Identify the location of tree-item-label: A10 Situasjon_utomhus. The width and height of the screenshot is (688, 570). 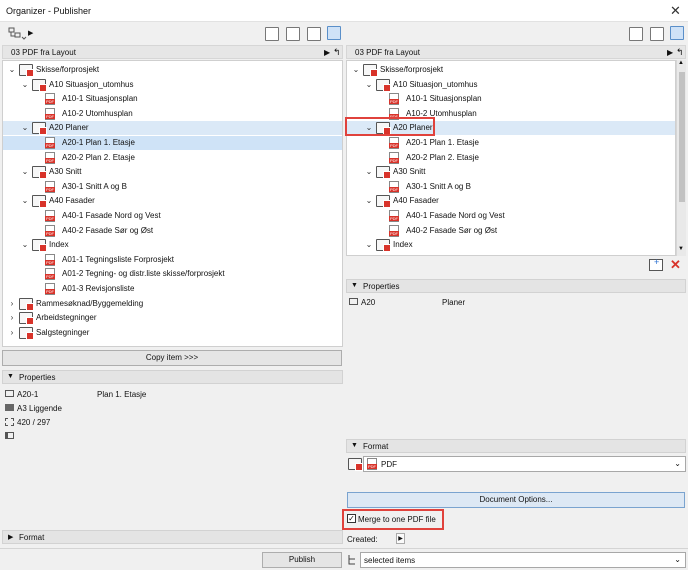
(91, 84).